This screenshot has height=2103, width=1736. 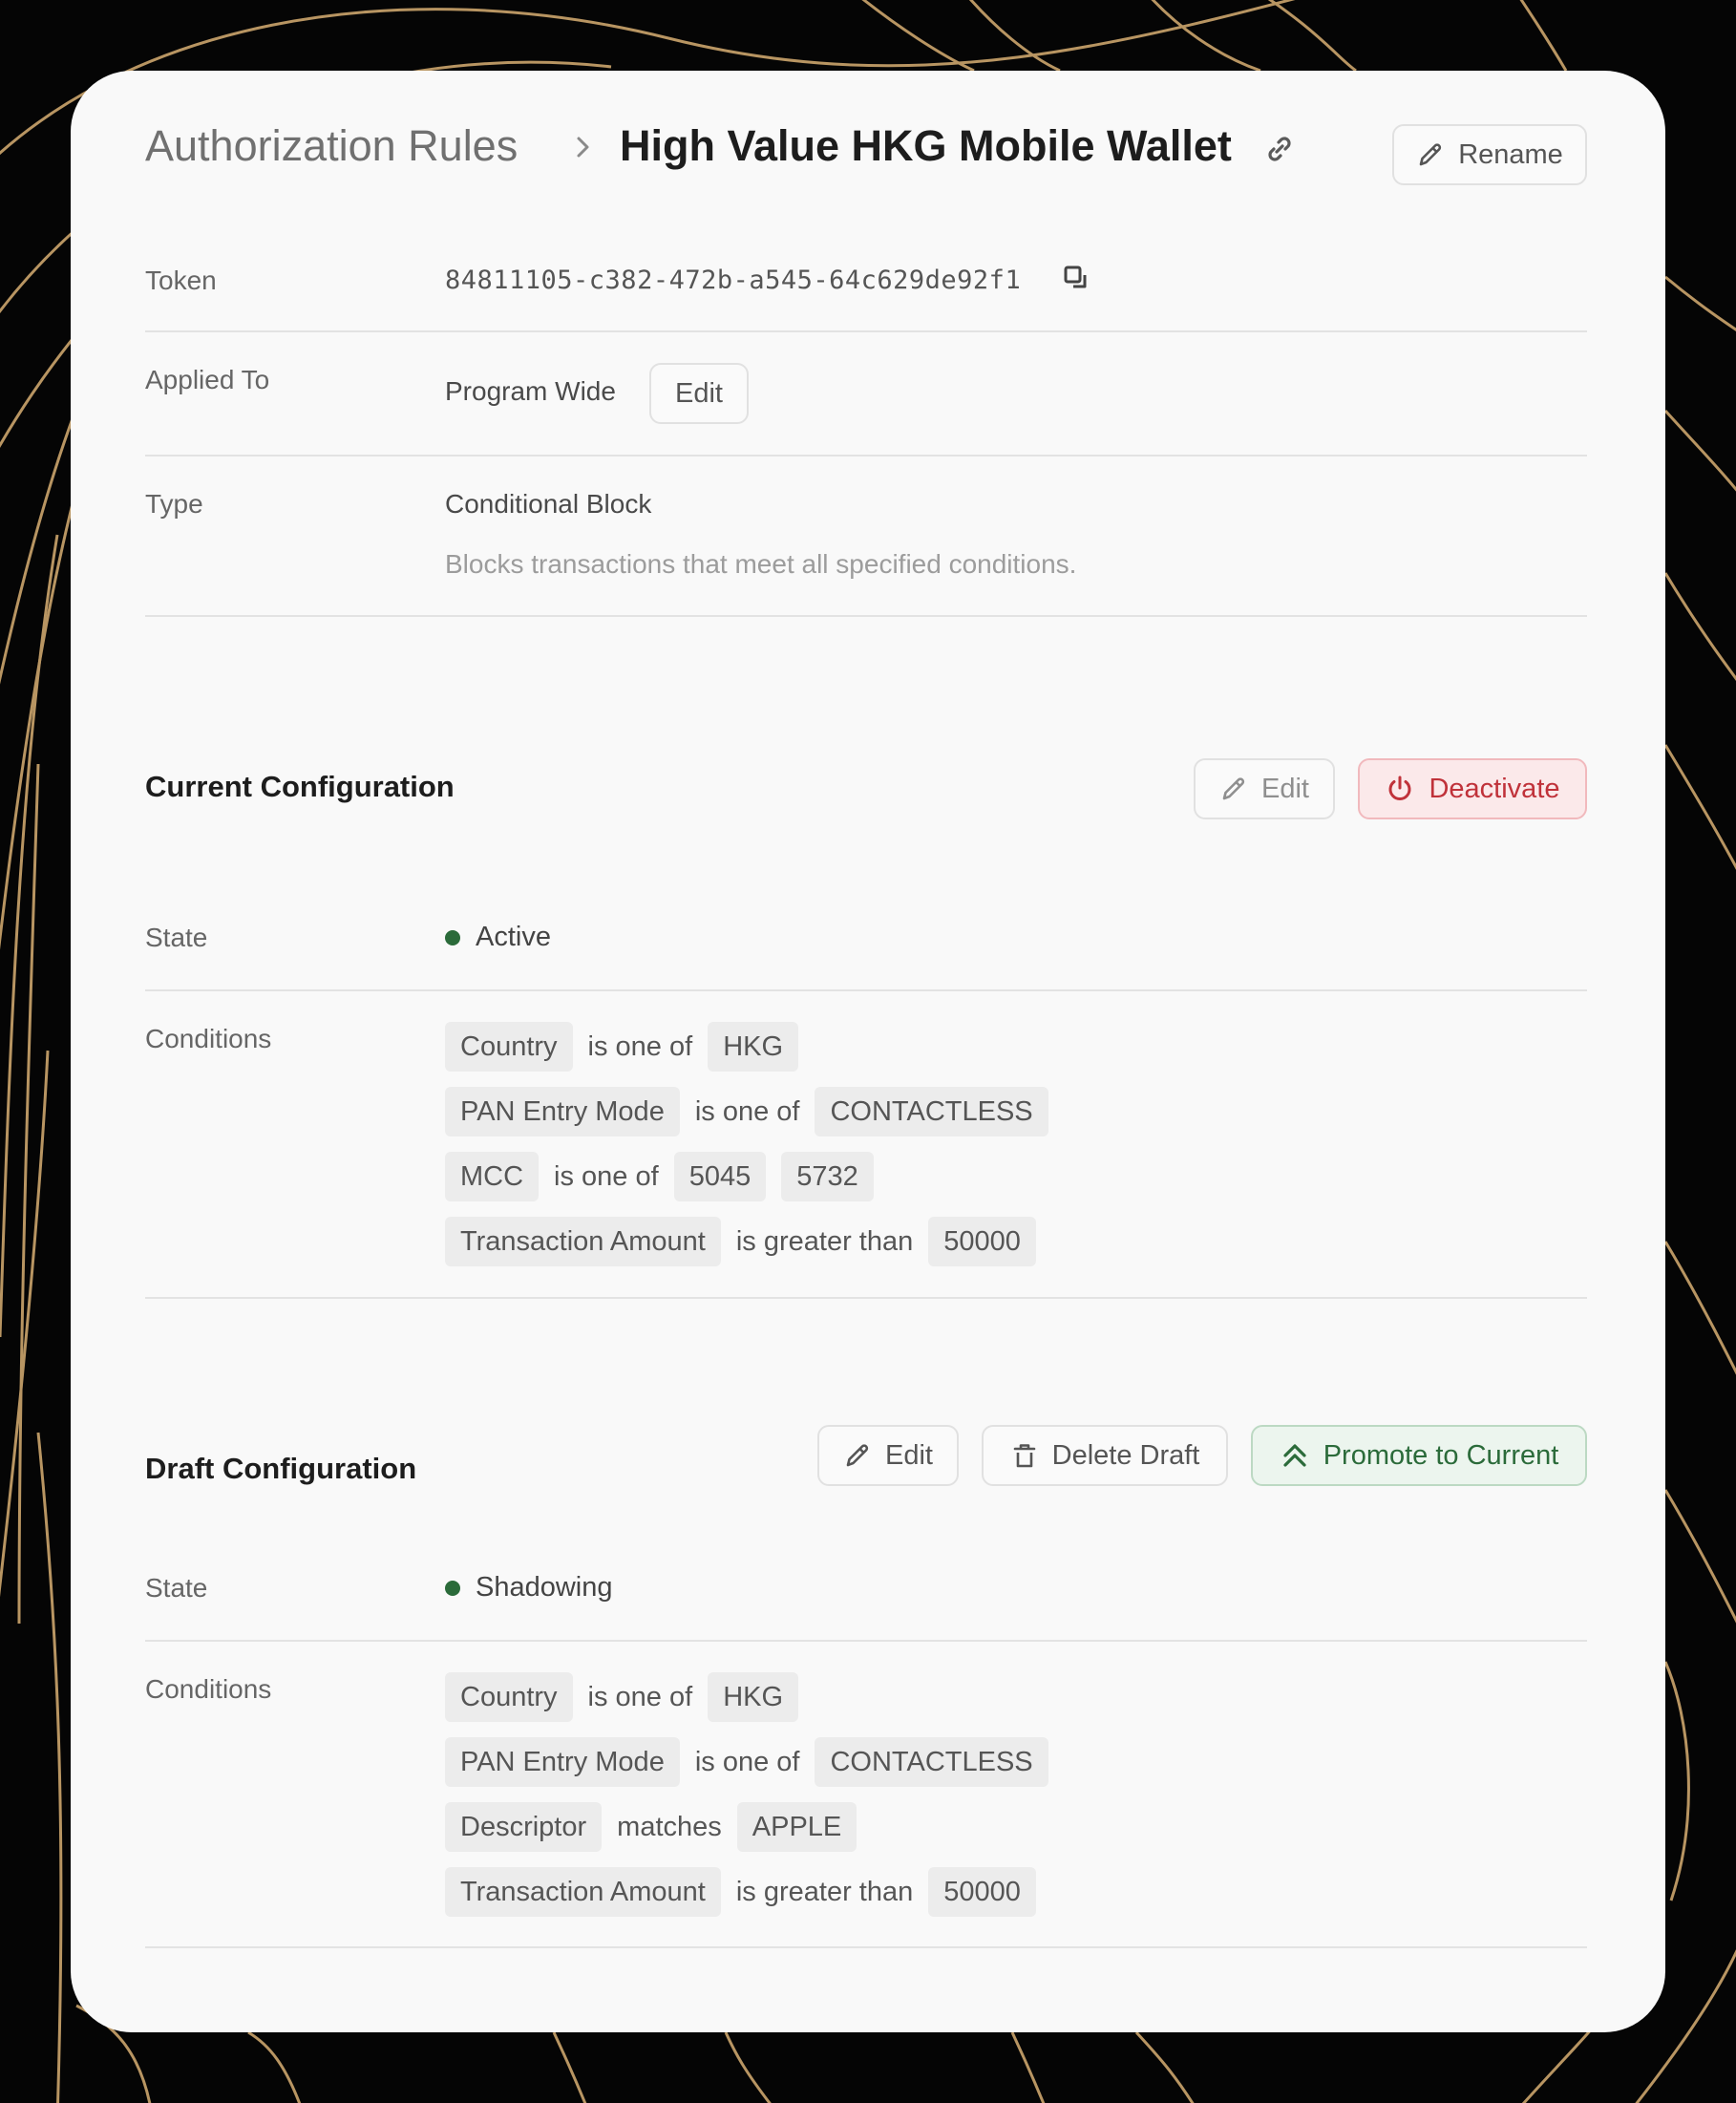 I want to click on delete-draft-button: Delete Draft, so click(x=1105, y=1455).